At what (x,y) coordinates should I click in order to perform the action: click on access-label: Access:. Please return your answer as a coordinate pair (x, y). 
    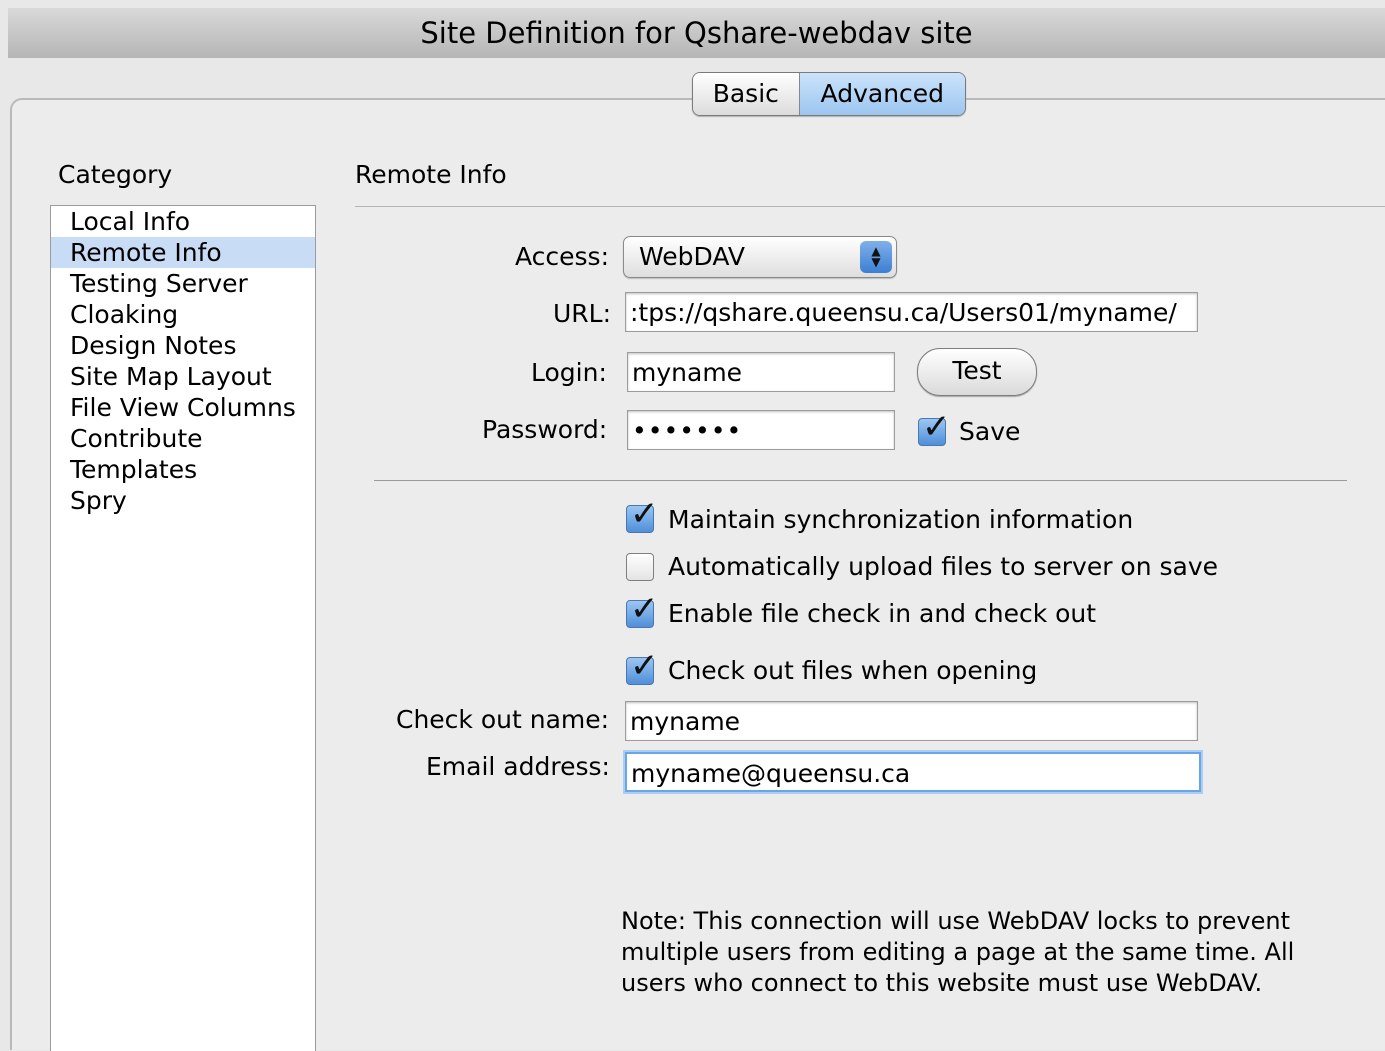
    Looking at the image, I should click on (562, 256).